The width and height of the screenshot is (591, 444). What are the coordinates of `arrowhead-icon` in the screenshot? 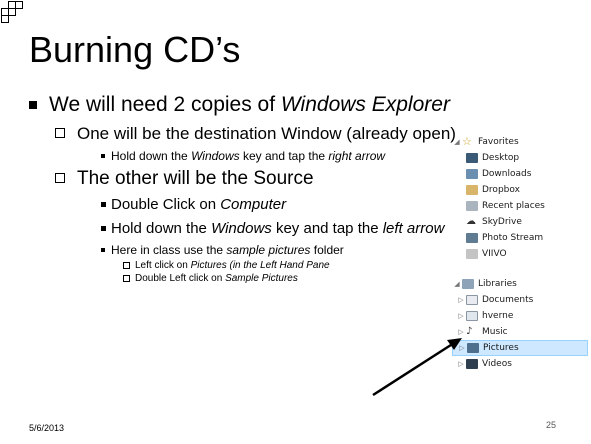 It's located at (454, 344).